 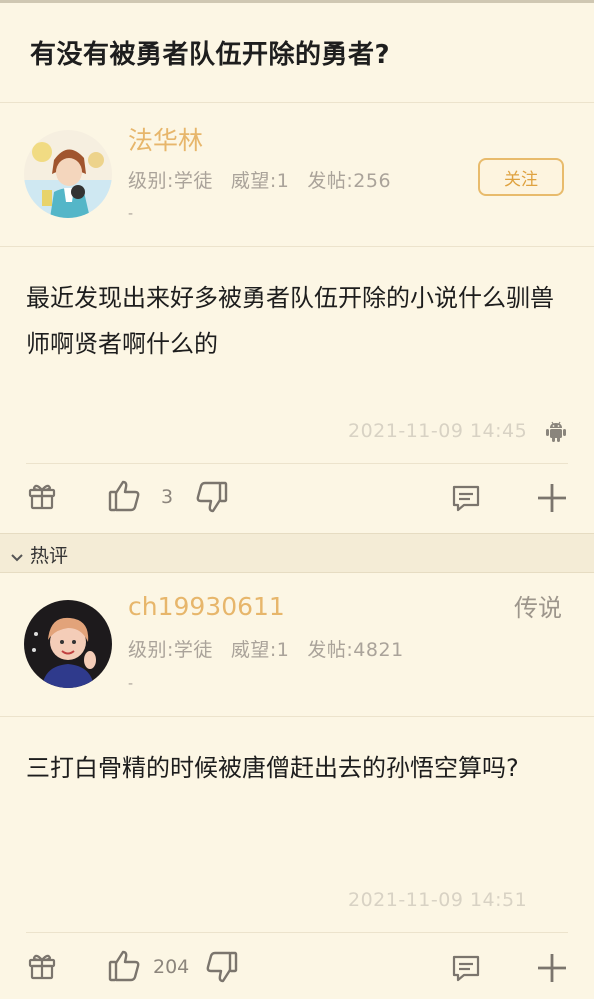 I want to click on comment-author-level: 级别:学徒, so click(x=170, y=650).